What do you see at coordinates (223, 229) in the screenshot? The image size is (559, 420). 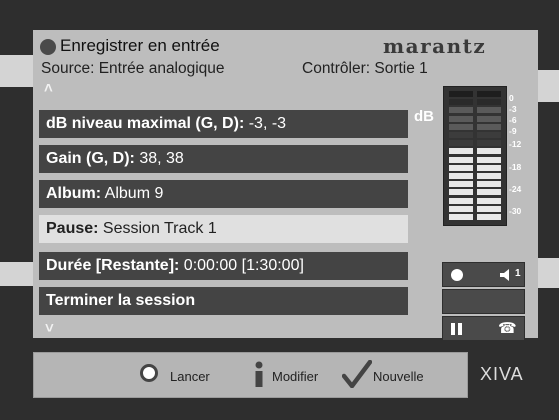 I see `menu-item-pause: Pause: Session Track 1` at bounding box center [223, 229].